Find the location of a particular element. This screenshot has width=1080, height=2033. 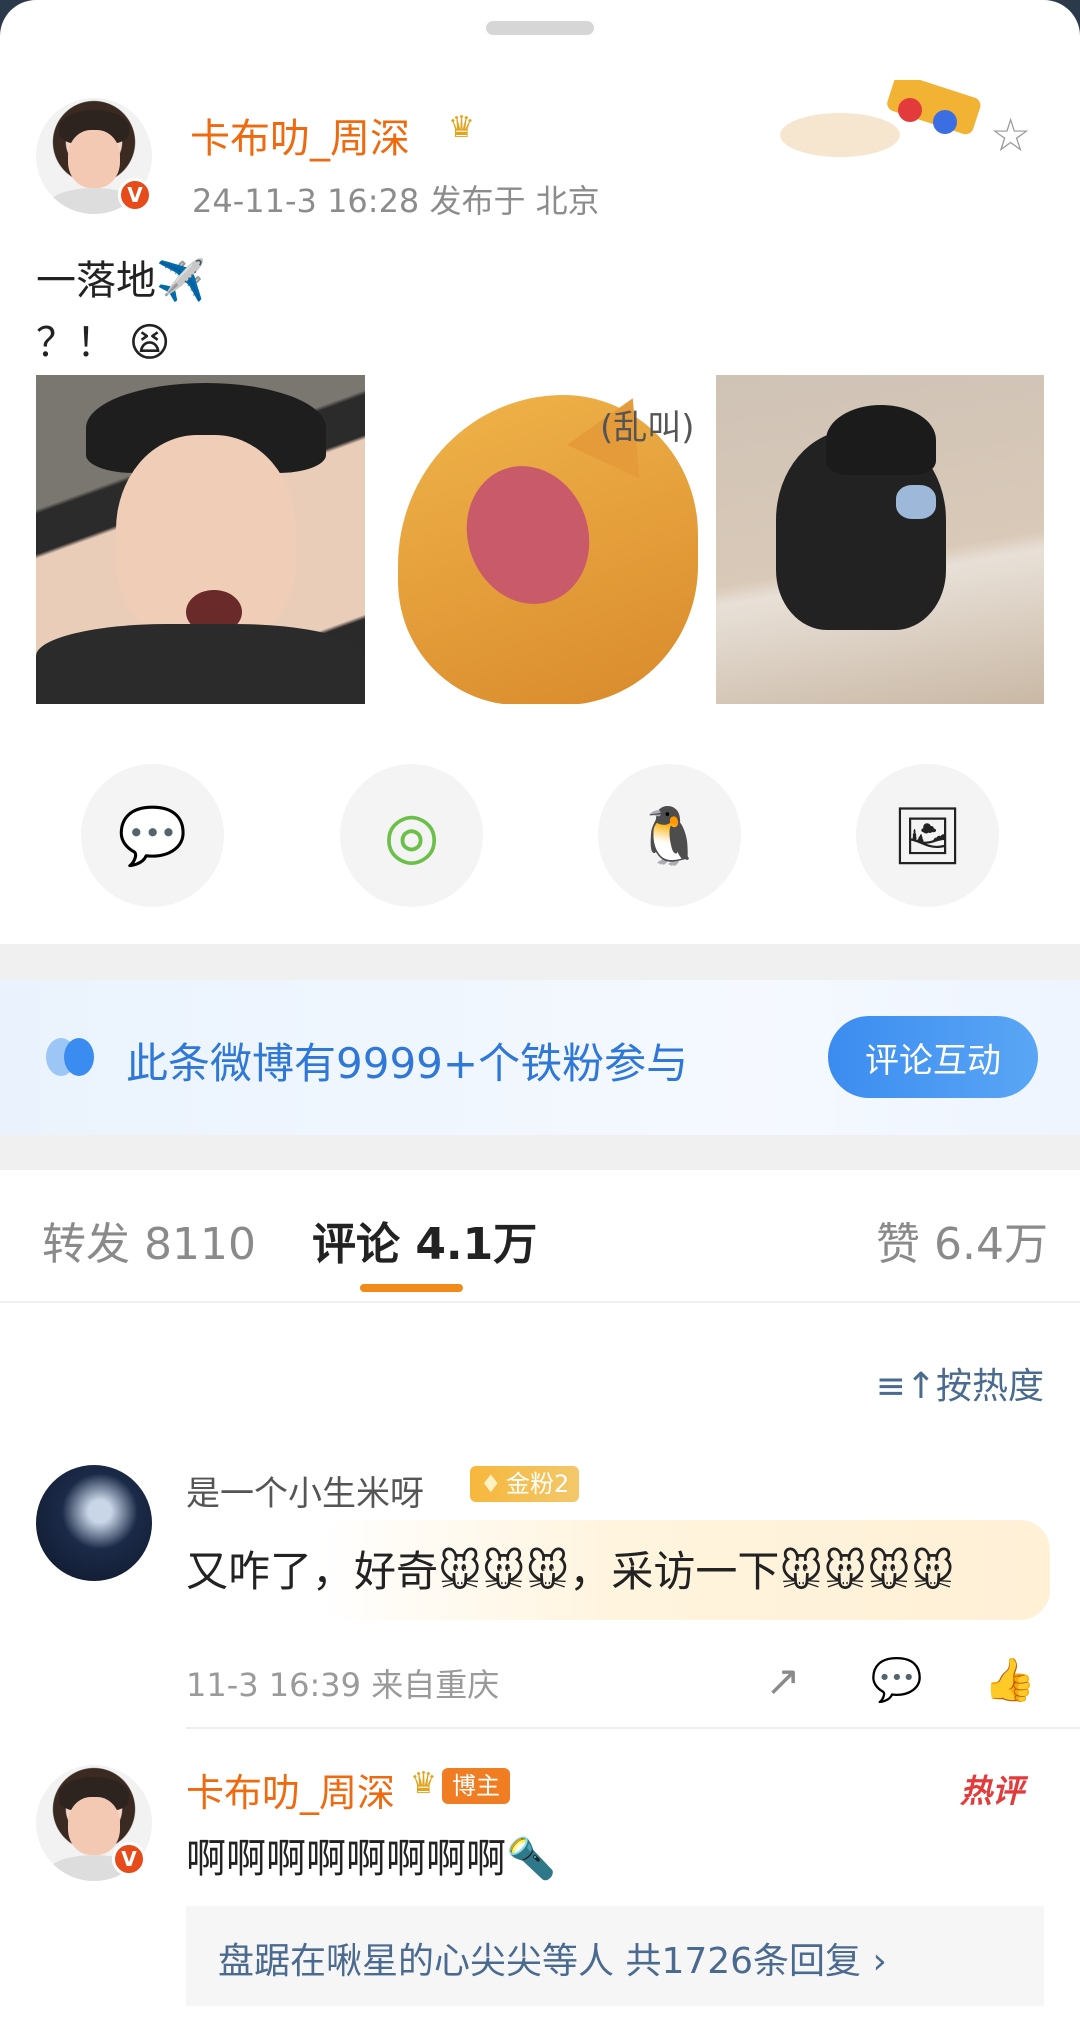

post-text-line-1: 一落地✈️ is located at coordinates (121, 281).